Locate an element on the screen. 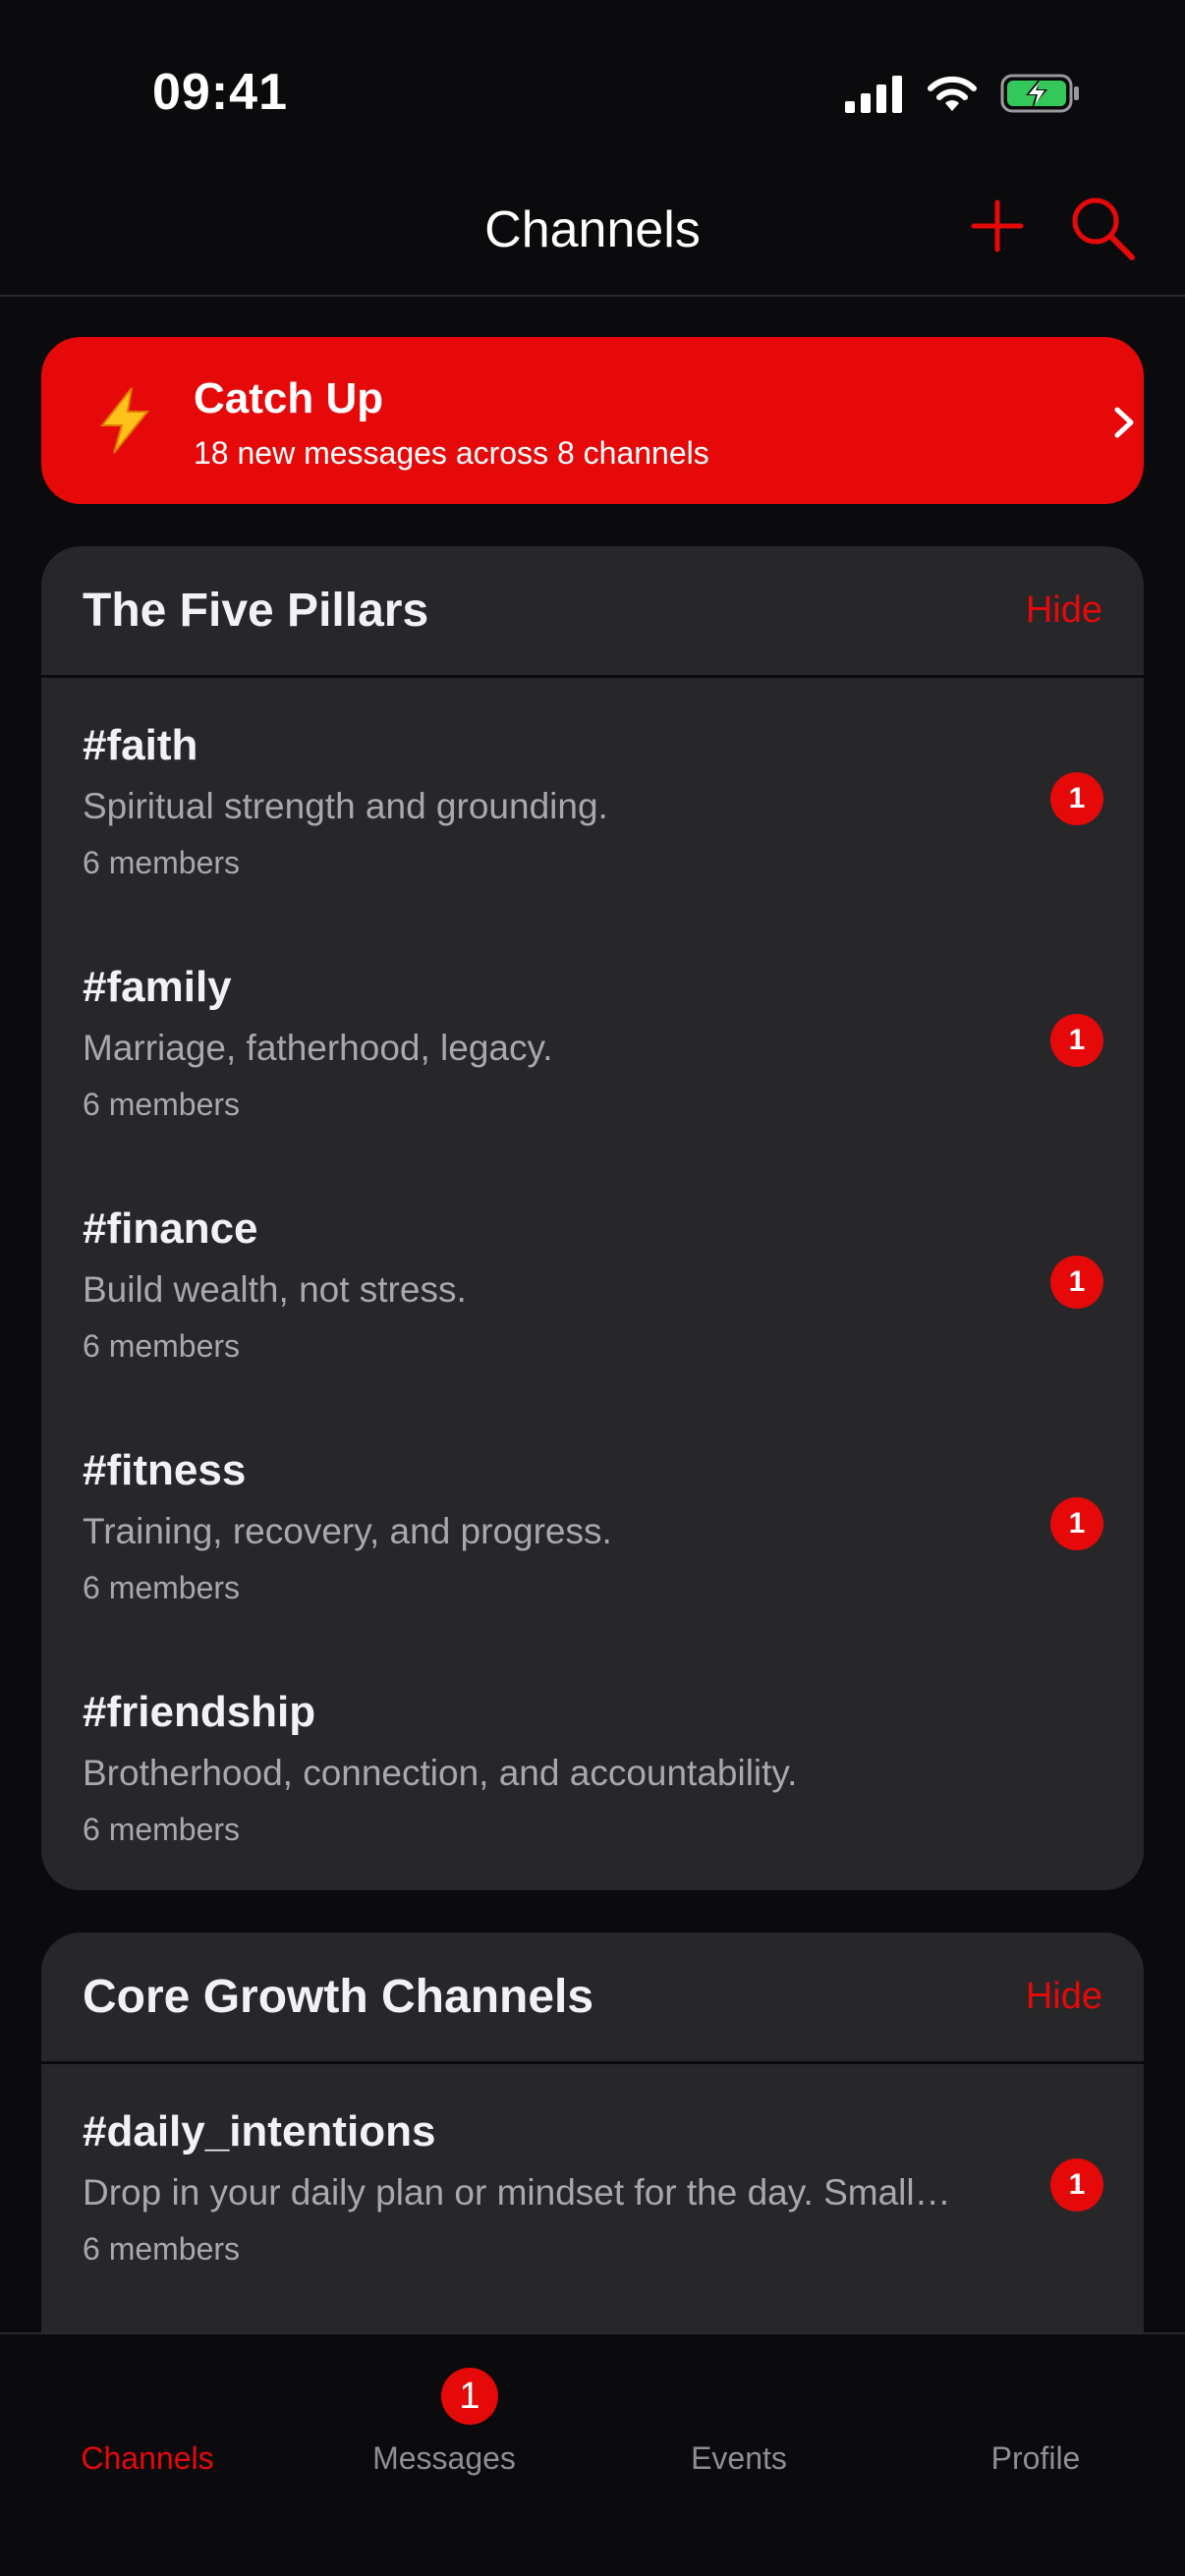 The width and height of the screenshot is (1185, 2576). section-header: The Five Pillars Hide is located at coordinates (592, 612).